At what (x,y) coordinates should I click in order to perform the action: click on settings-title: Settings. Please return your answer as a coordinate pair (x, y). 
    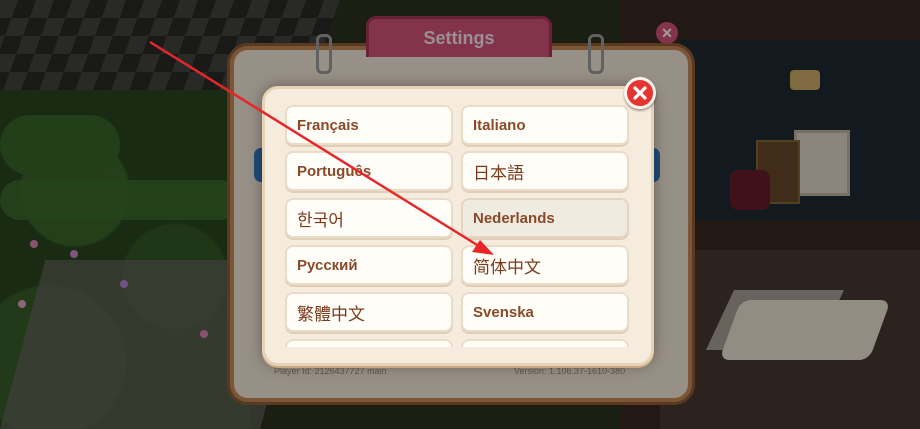
    Looking at the image, I should click on (459, 36).